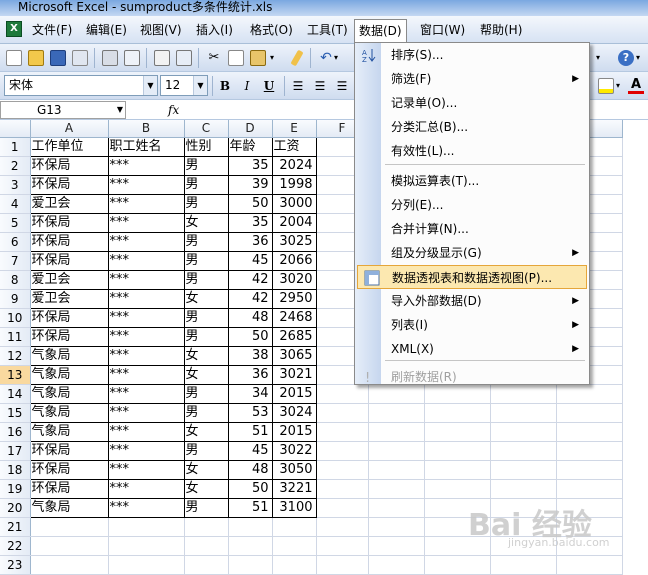 The image size is (648, 575). Describe the element at coordinates (120, 110) in the screenshot. I see `chevron-down-icon: ▼` at that location.